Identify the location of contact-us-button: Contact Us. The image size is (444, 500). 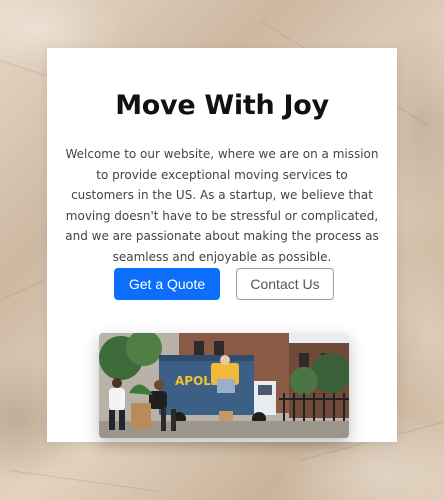
(285, 284).